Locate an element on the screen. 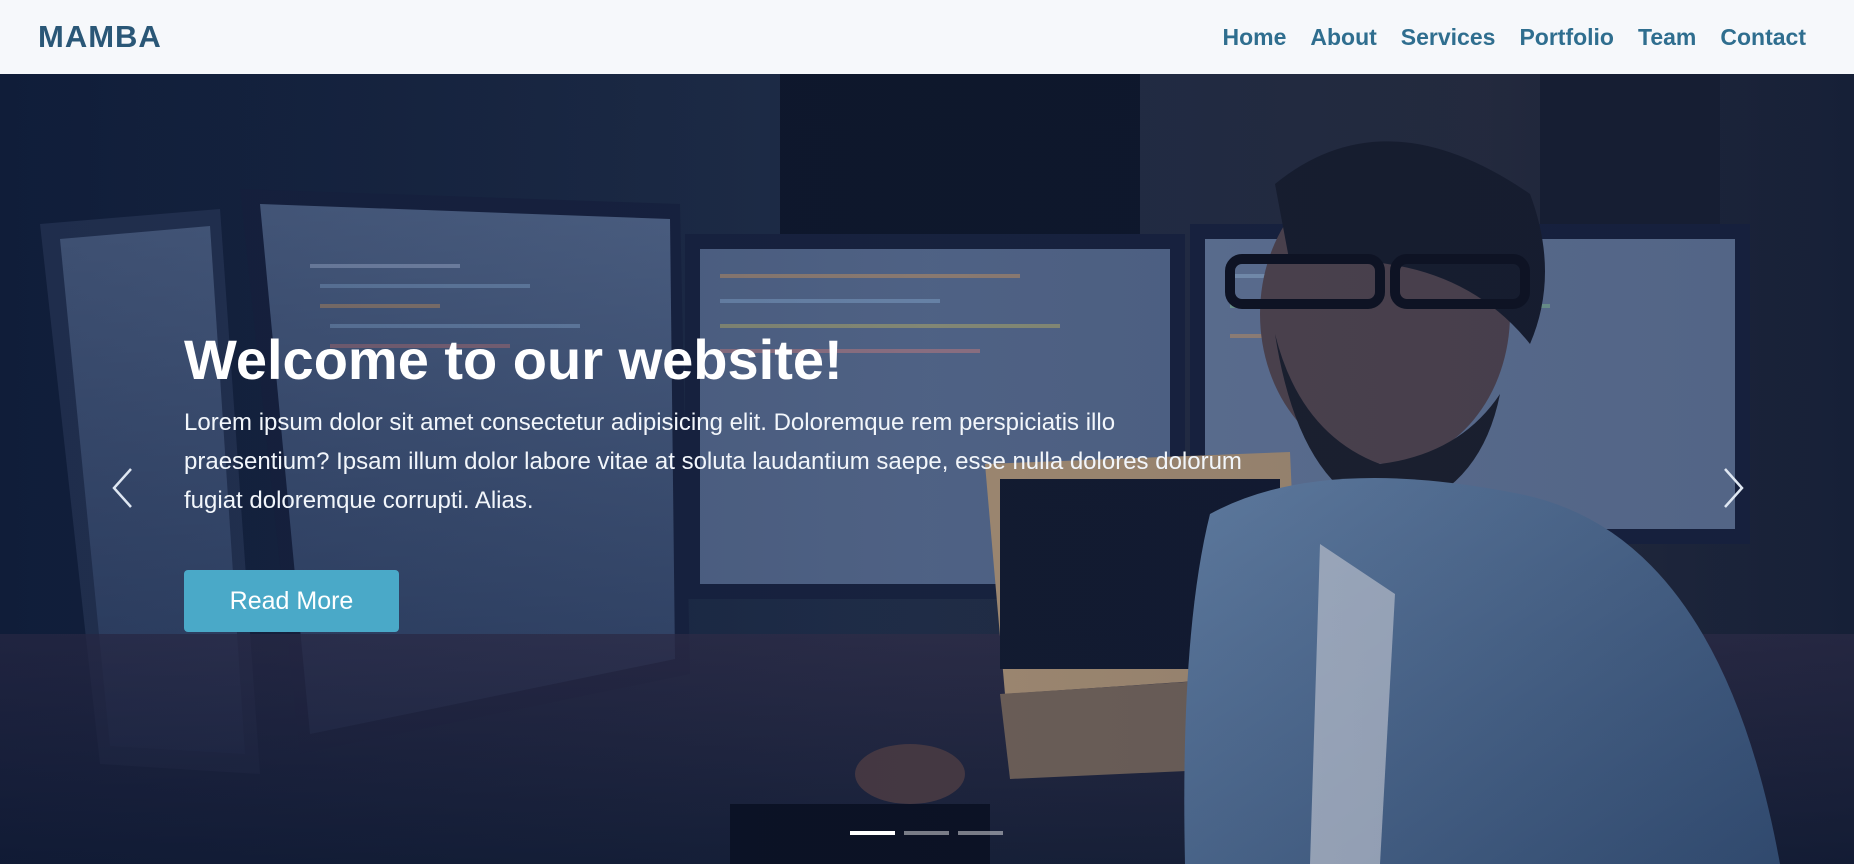 This screenshot has height=864, width=1854. chevron-left-icon is located at coordinates (122, 488).